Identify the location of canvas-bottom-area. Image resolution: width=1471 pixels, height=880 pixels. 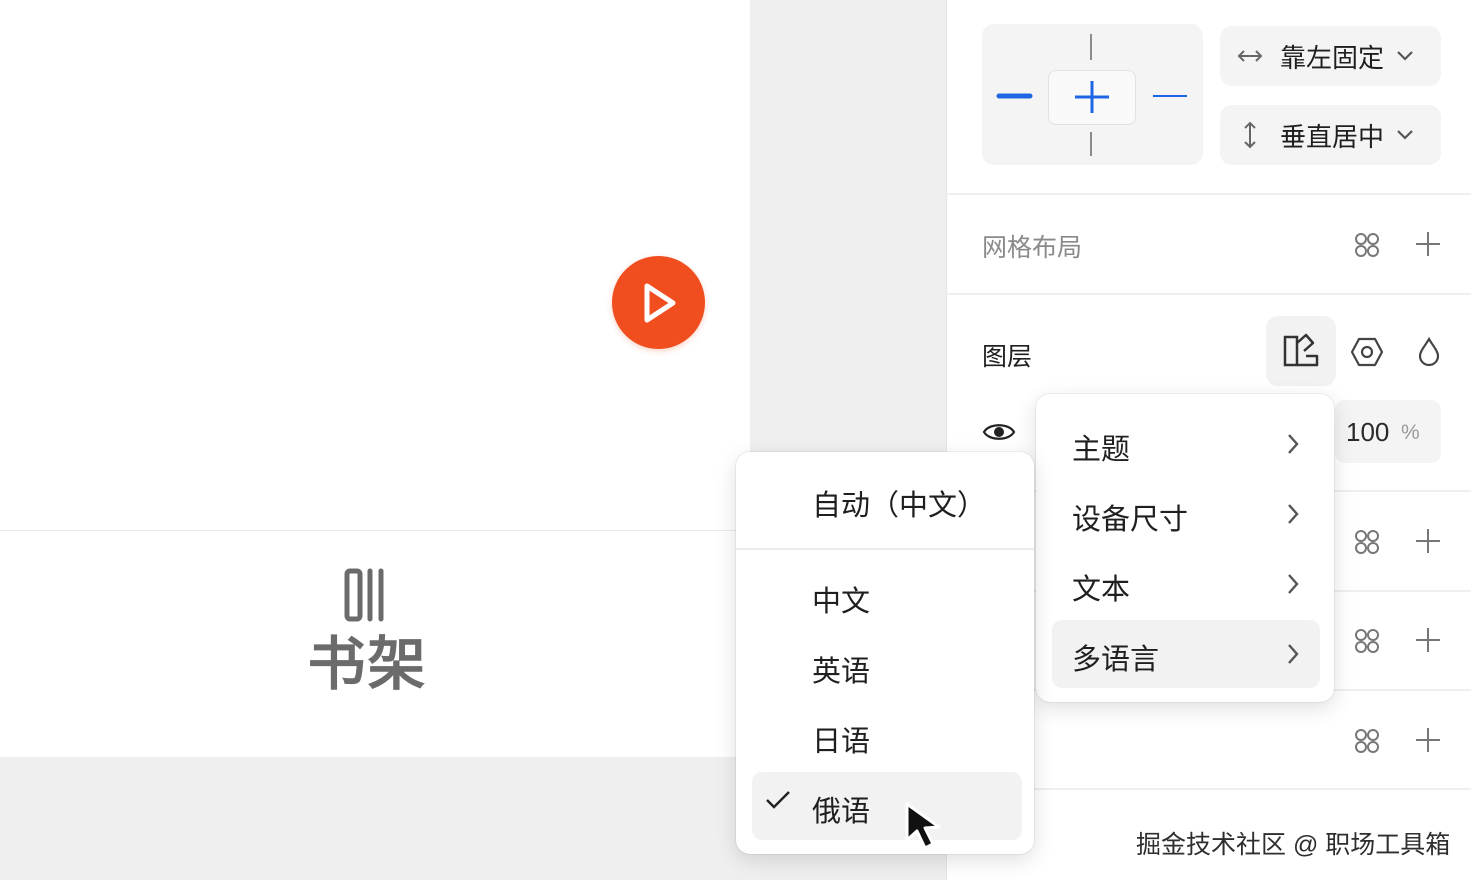
(375, 818).